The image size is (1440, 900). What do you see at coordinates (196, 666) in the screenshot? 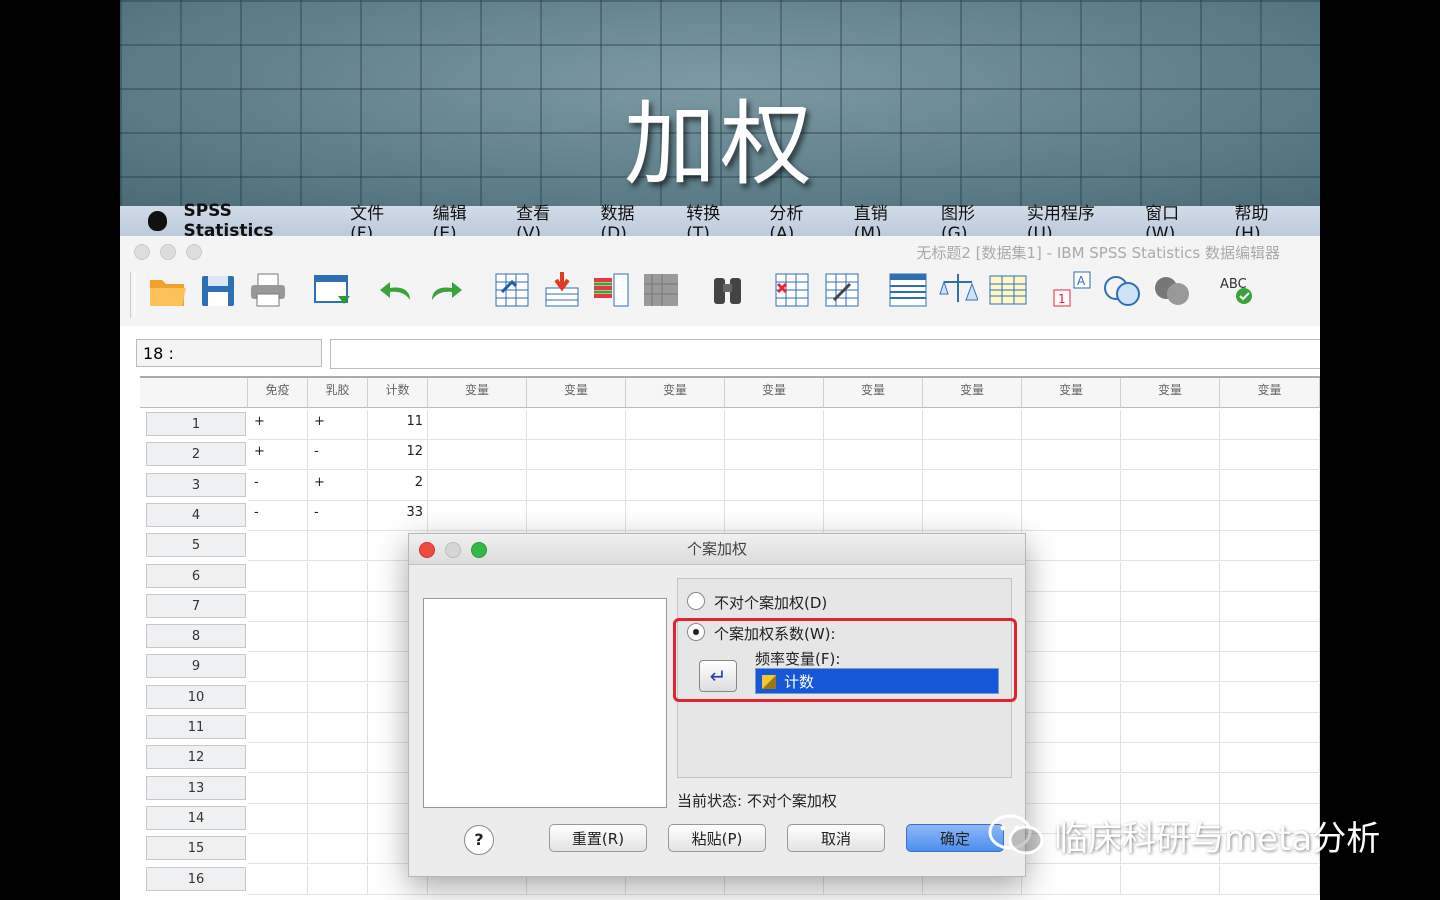
I see `row-header: 9` at bounding box center [196, 666].